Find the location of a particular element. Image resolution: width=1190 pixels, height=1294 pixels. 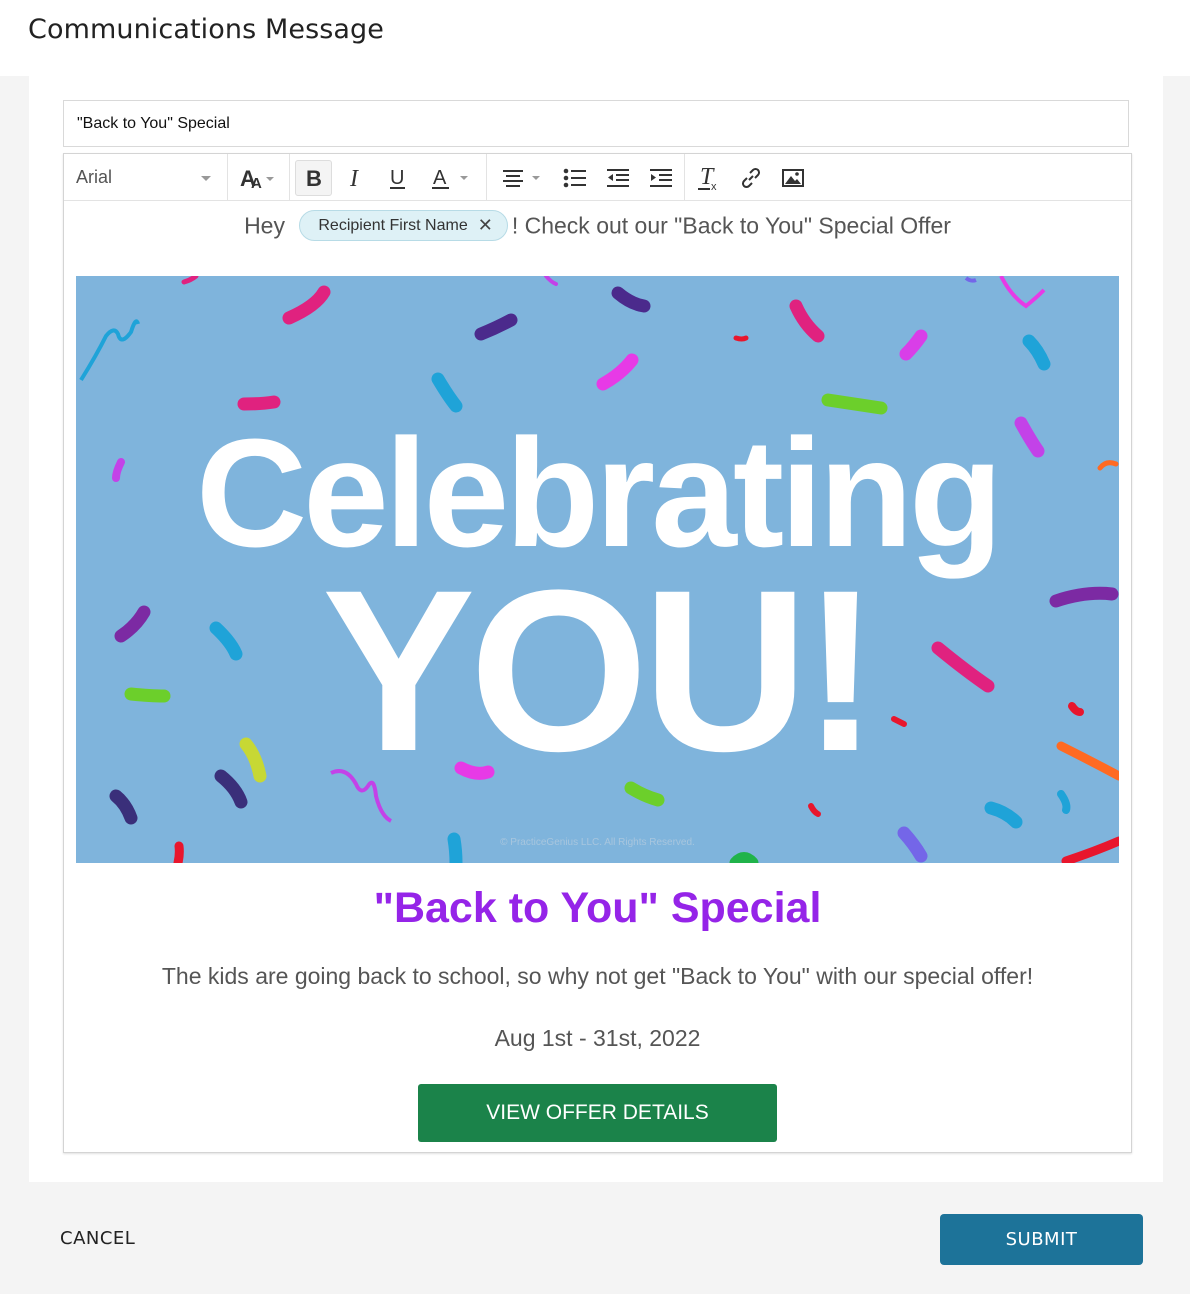

font-size-icon: A A is located at coordinates (257, 179).